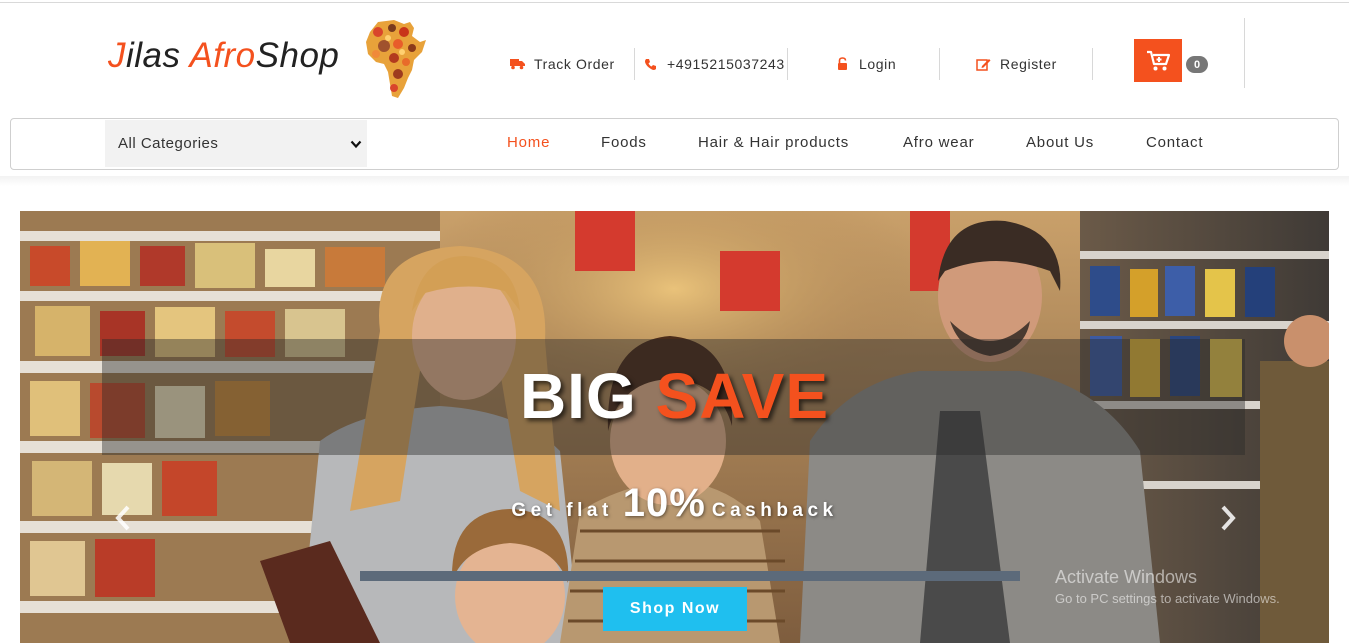 This screenshot has height=643, width=1349. I want to click on category-select: All Categories, so click(236, 143).